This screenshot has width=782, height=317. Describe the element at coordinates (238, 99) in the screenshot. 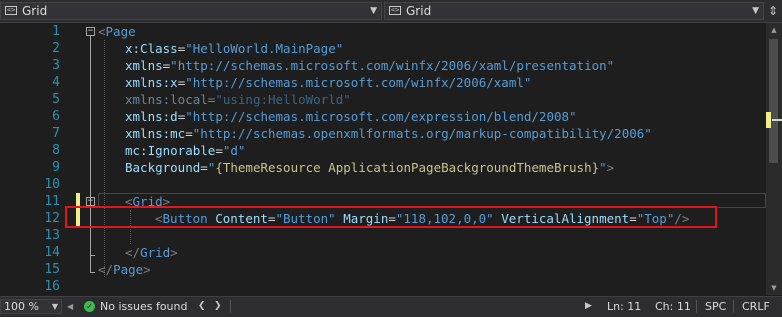

I see `code-line-5: xmlns:local="using:HelloWorld"` at that location.